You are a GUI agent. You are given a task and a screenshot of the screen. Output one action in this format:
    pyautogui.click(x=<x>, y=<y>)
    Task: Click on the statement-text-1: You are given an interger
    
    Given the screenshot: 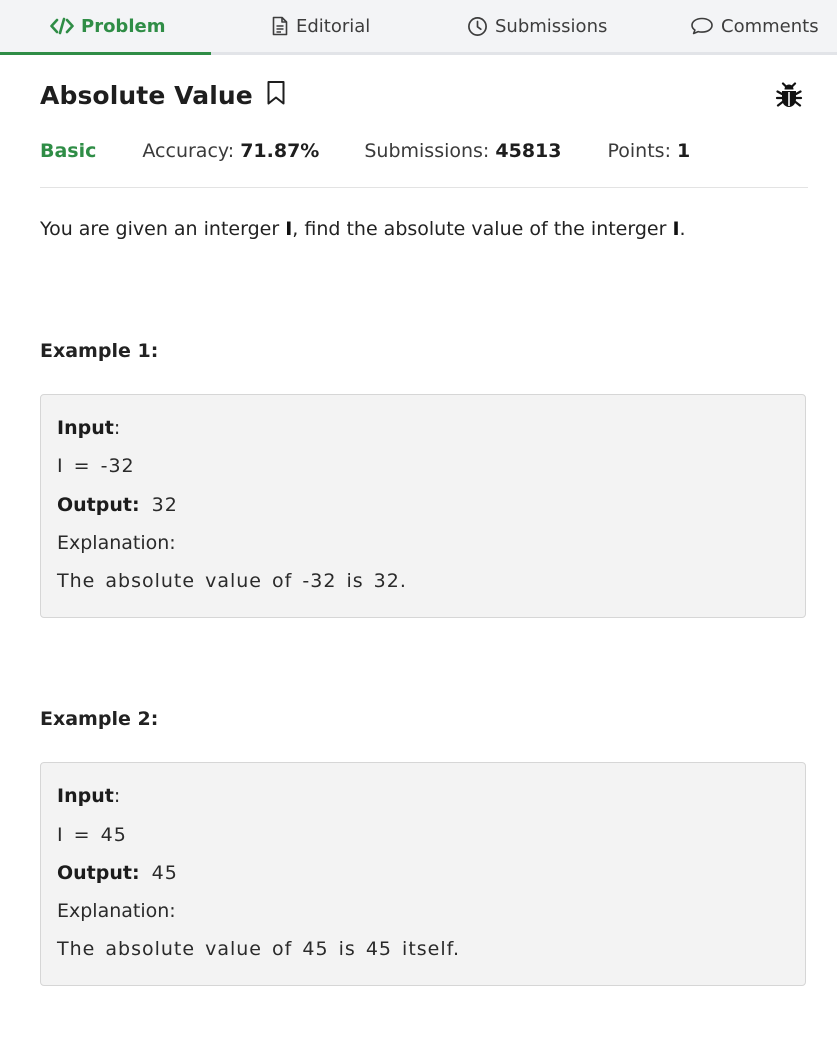 What is the action you would take?
    pyautogui.click(x=163, y=229)
    